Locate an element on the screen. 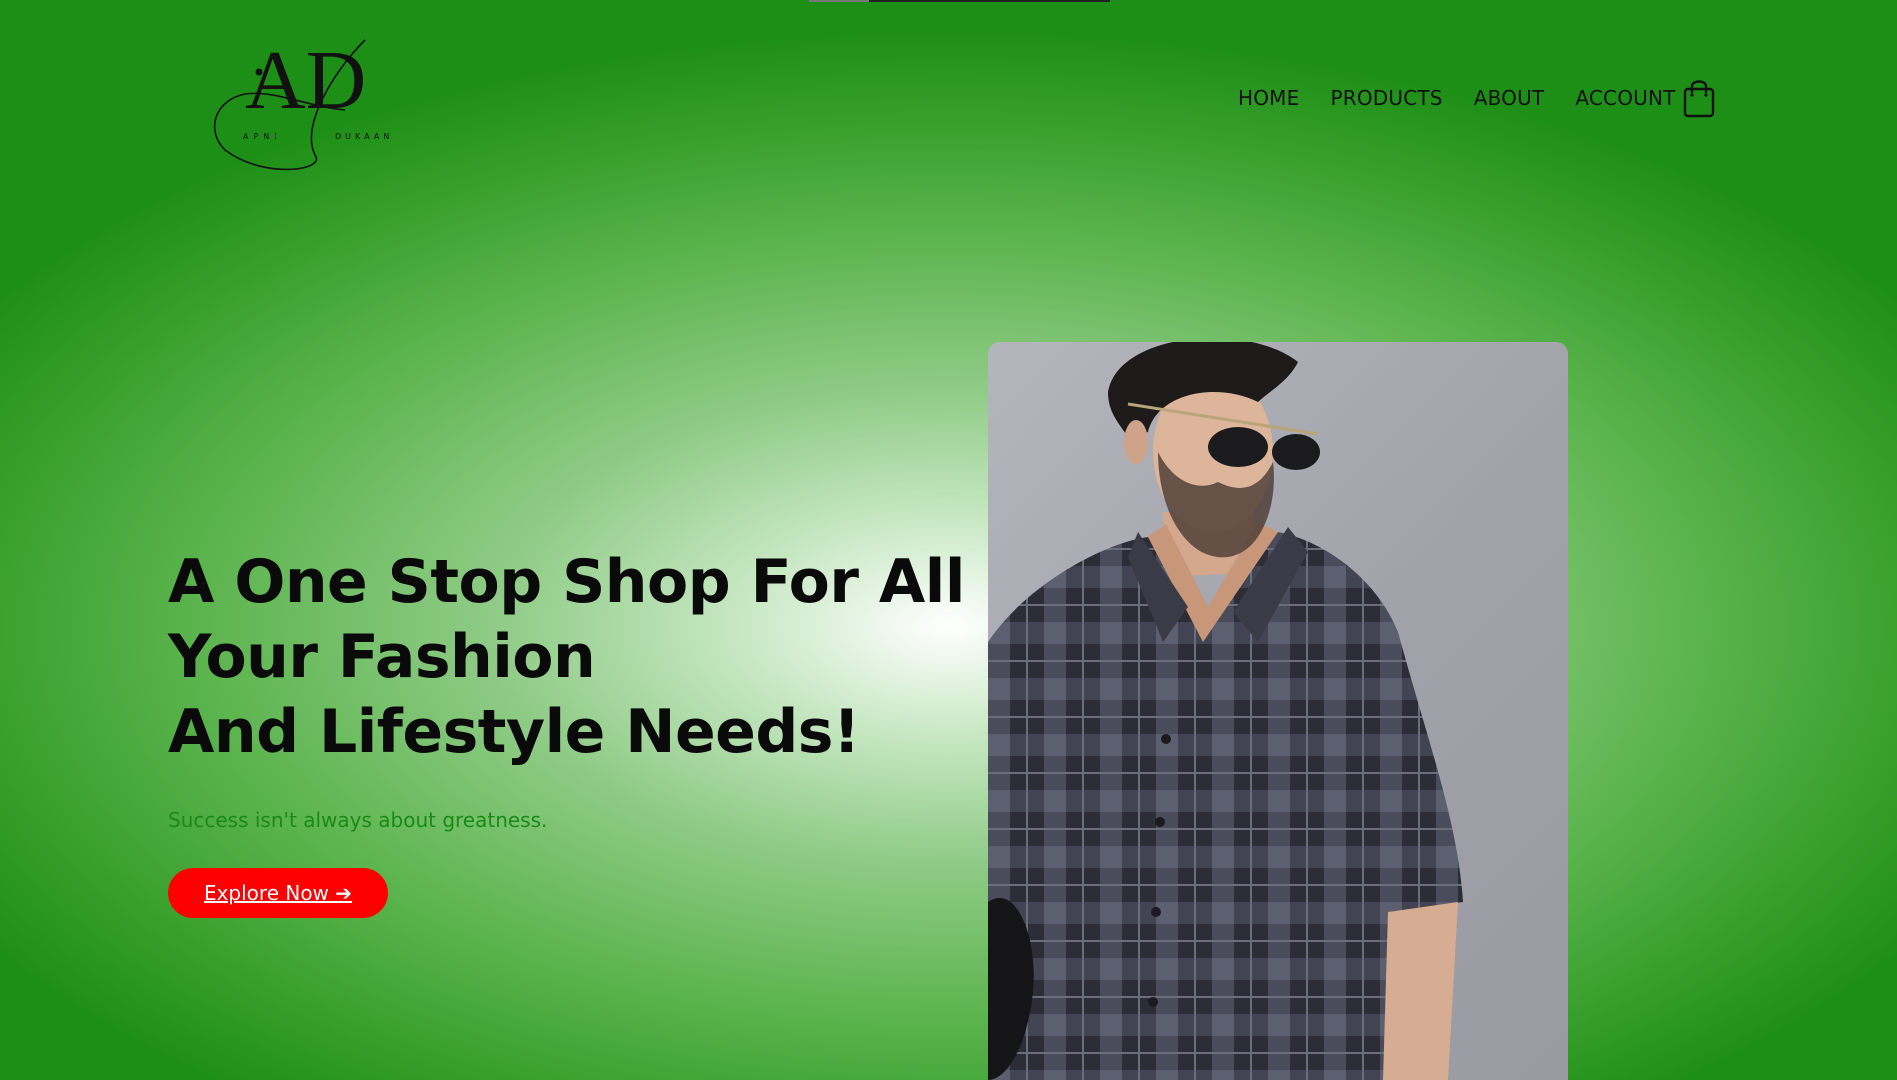 The image size is (1897, 1080). main-nav: HOME PRODUCTS ABOUT ACCOUNT is located at coordinates (1457, 98).